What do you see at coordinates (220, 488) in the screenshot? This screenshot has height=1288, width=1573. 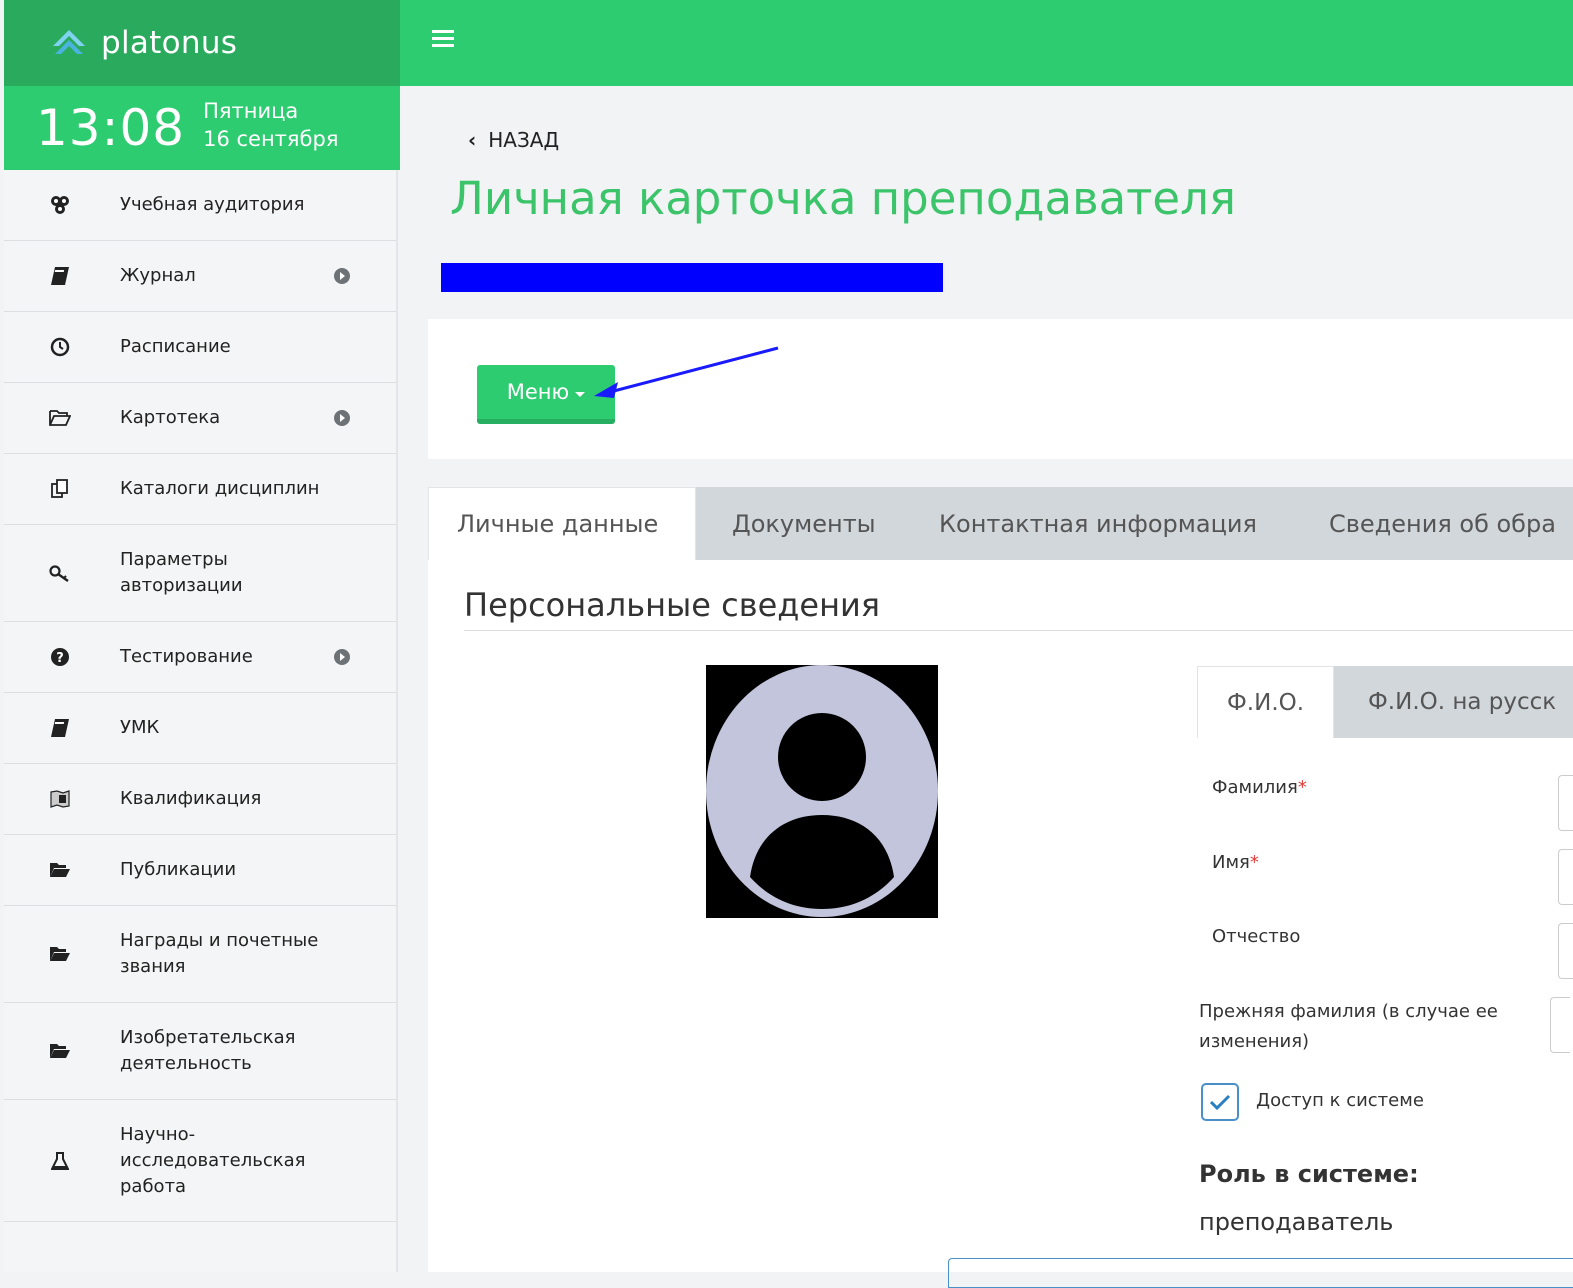 I see `sidebar-item-label: Каталоги дисциплин` at bounding box center [220, 488].